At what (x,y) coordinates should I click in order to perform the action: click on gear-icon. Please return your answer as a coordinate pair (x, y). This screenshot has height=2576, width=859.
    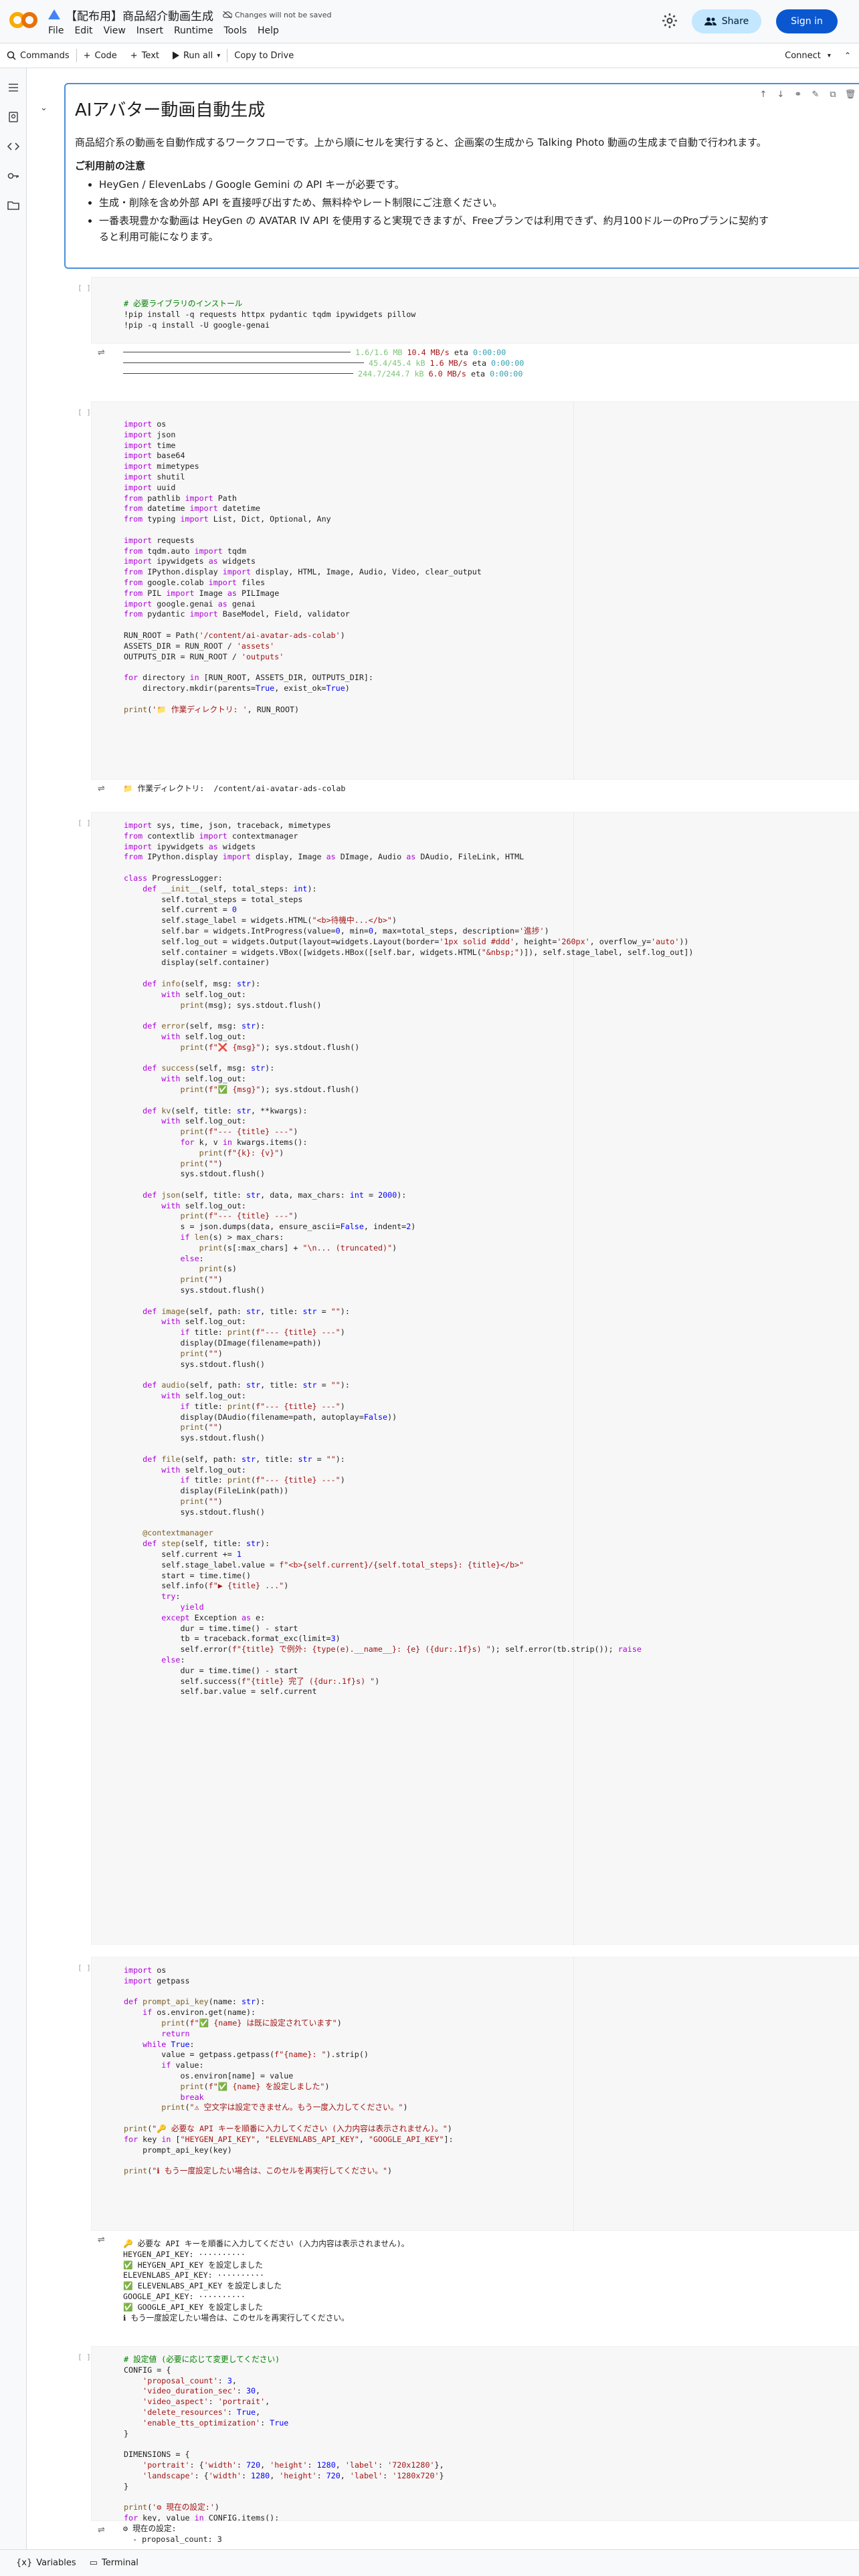
    Looking at the image, I should click on (669, 20).